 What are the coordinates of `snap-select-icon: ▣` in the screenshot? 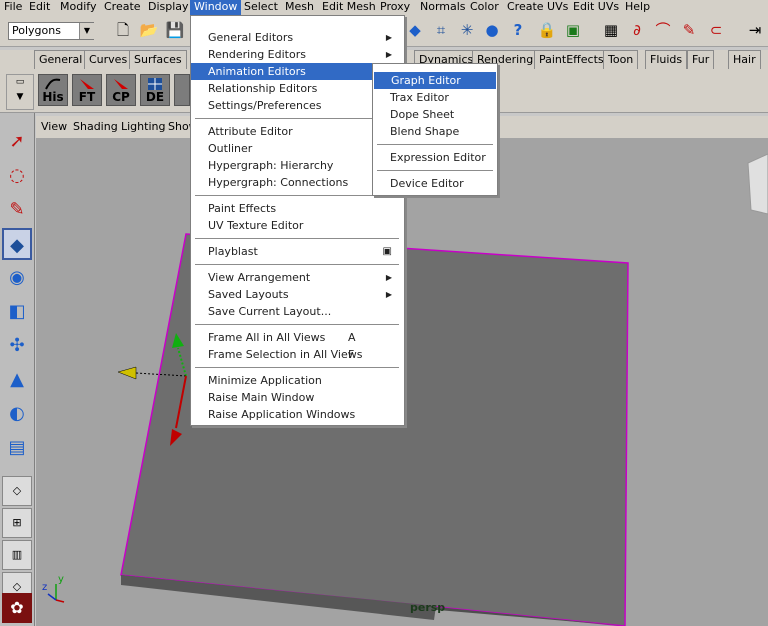 It's located at (573, 30).